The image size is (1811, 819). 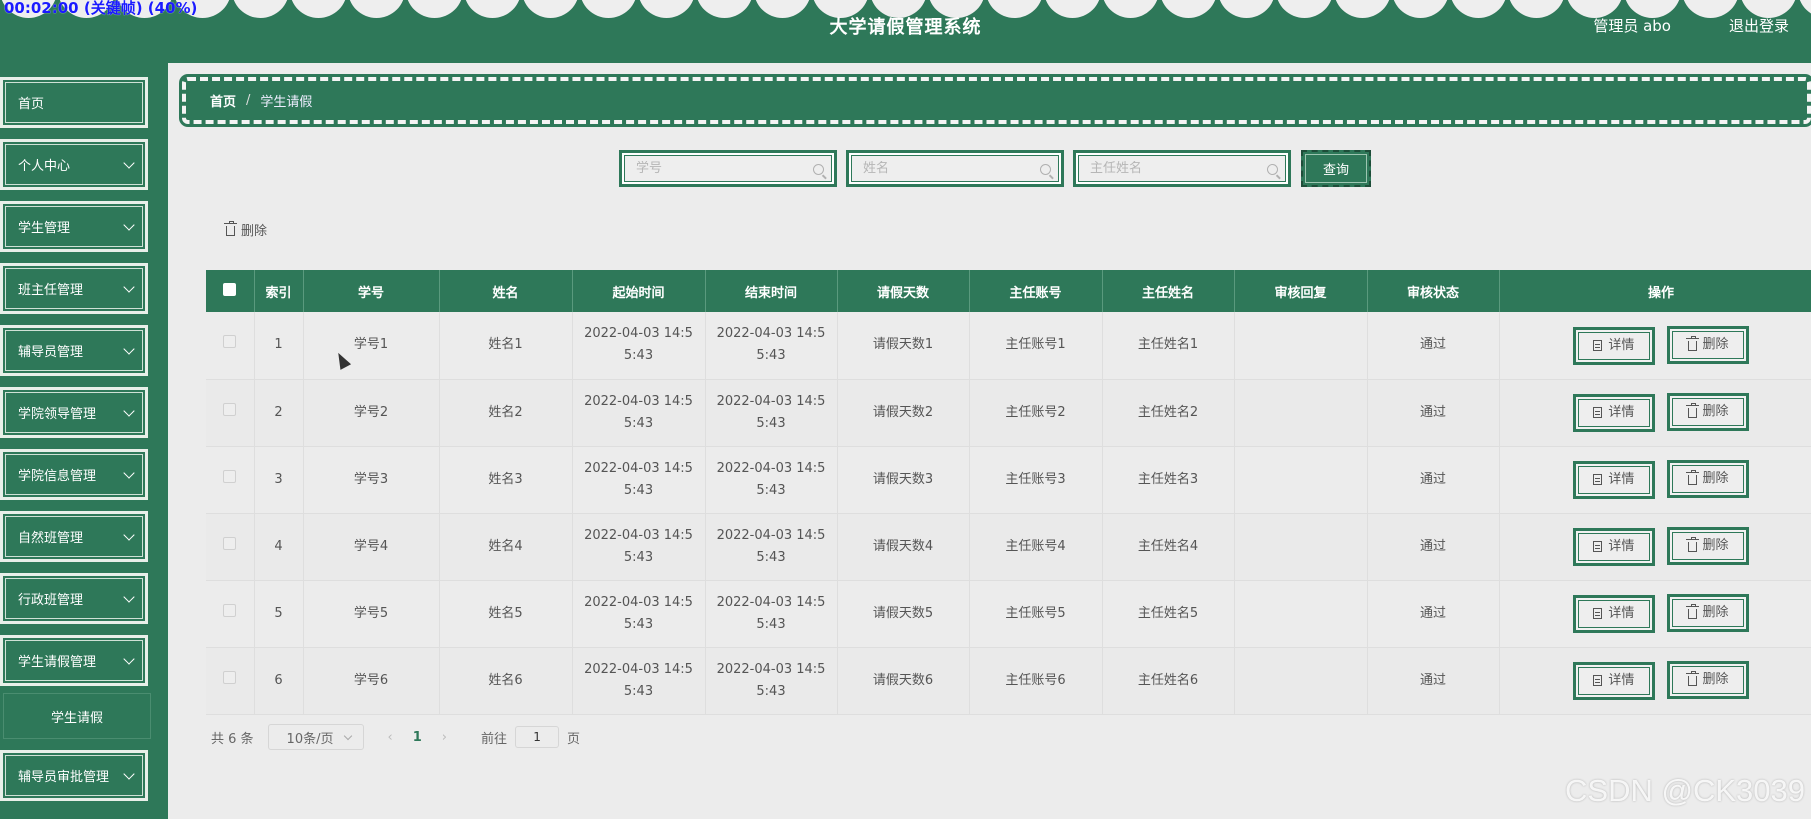 What do you see at coordinates (1036, 413) in the screenshot?
I see `director-account-cell: 主任账号2` at bounding box center [1036, 413].